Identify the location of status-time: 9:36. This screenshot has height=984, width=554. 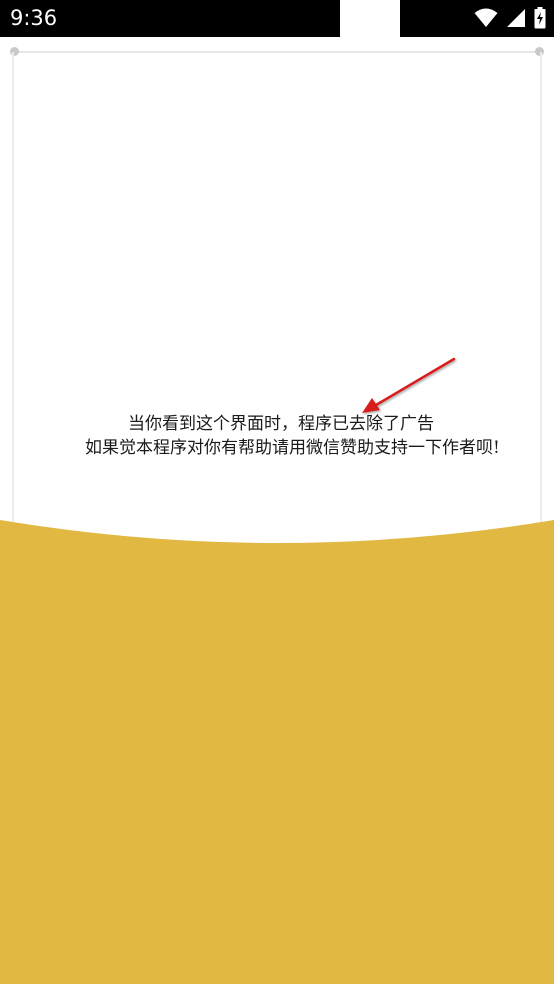
(34, 18).